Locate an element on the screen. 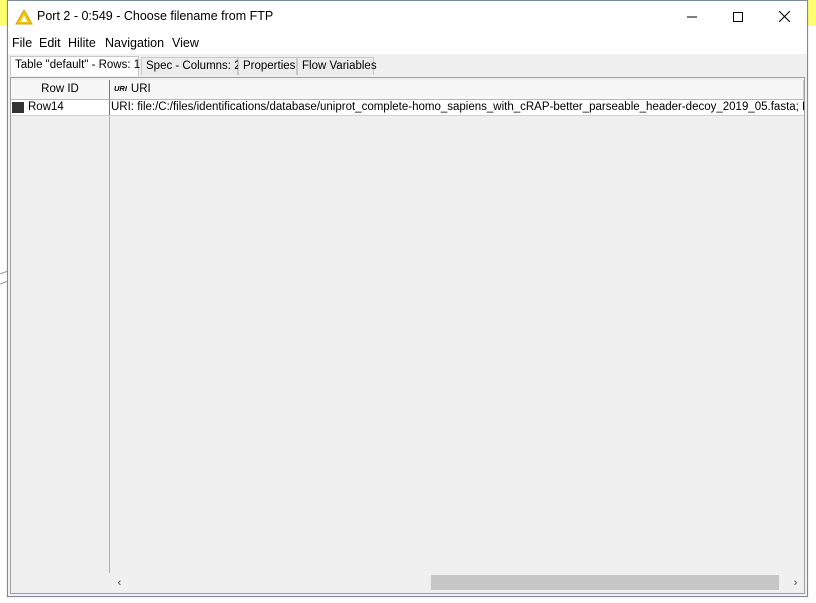 This screenshot has width=816, height=603. row-header-column is located at coordinates (60, 344).